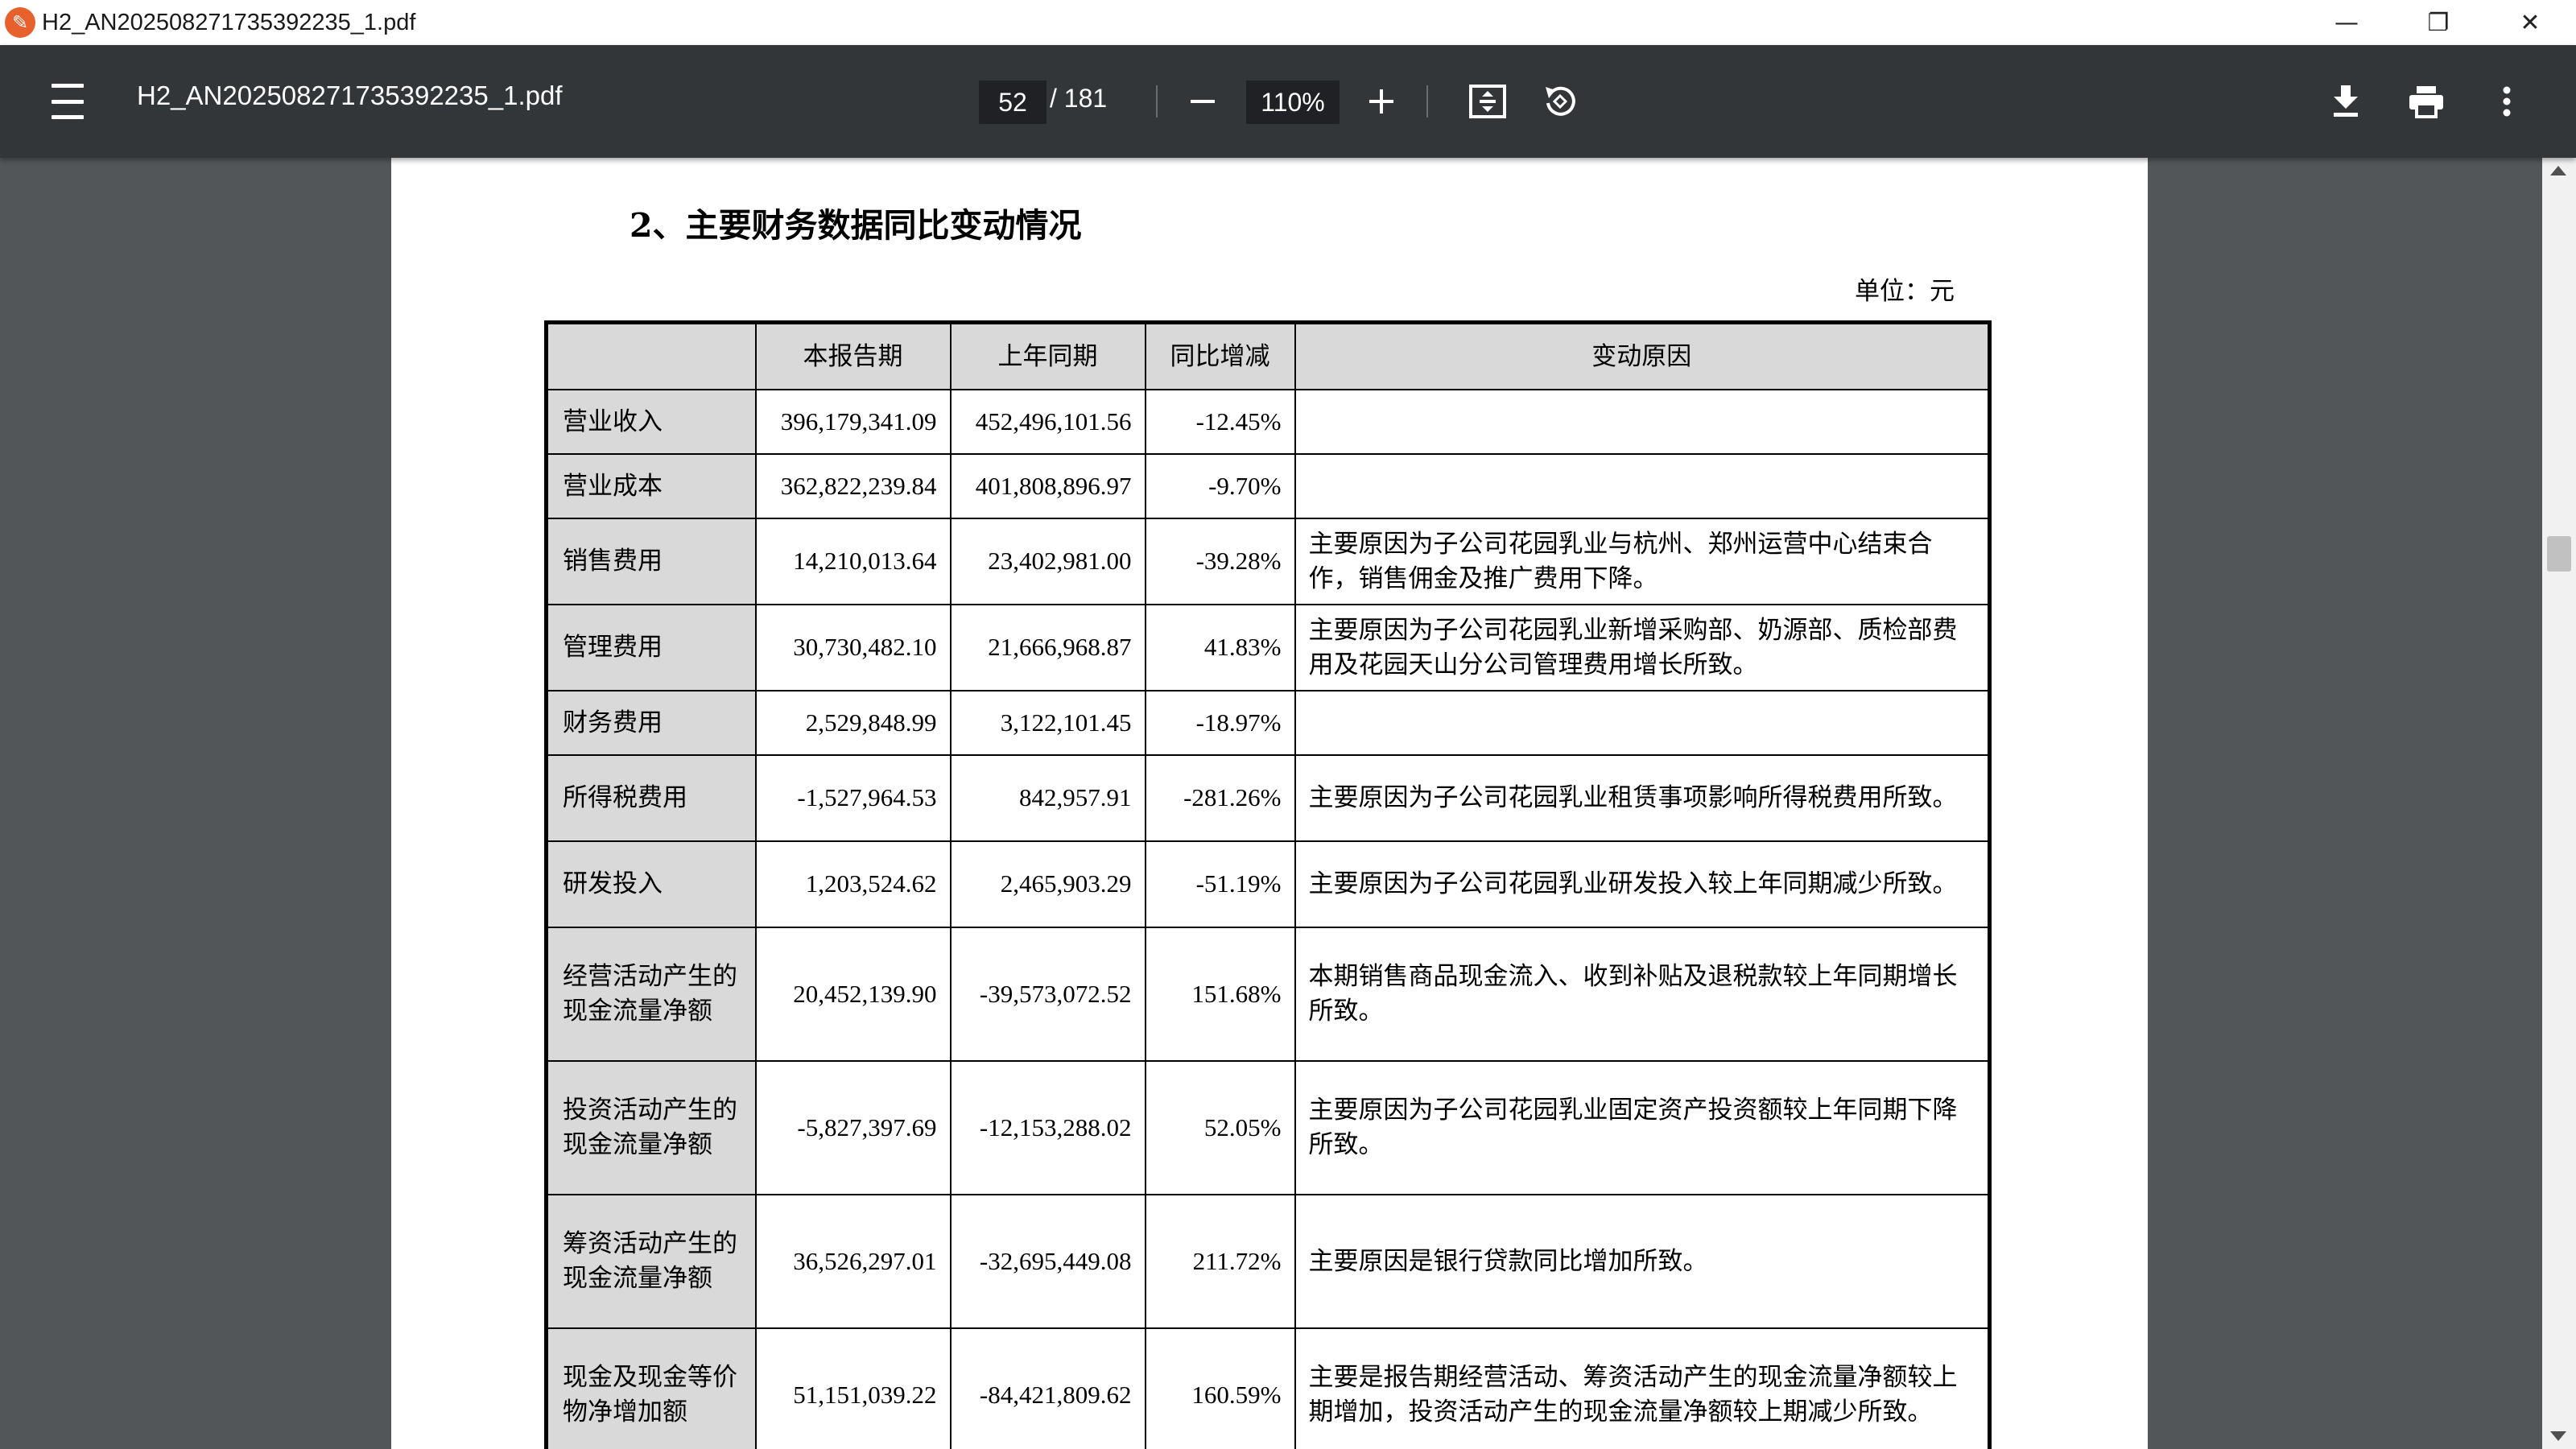  Describe the element at coordinates (1905, 291) in the screenshot. I see `unit-label: 单位：元` at that location.